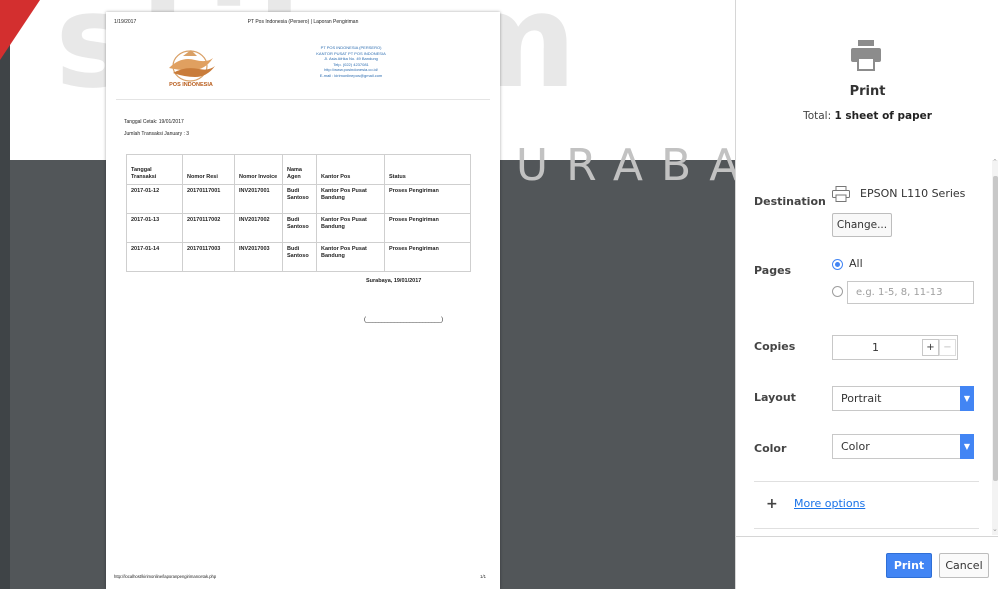 This screenshot has height=589, width=998. Describe the element at coordinates (883, 116) in the screenshot. I see `sheet-total-value: 1 sheet of paper` at that location.